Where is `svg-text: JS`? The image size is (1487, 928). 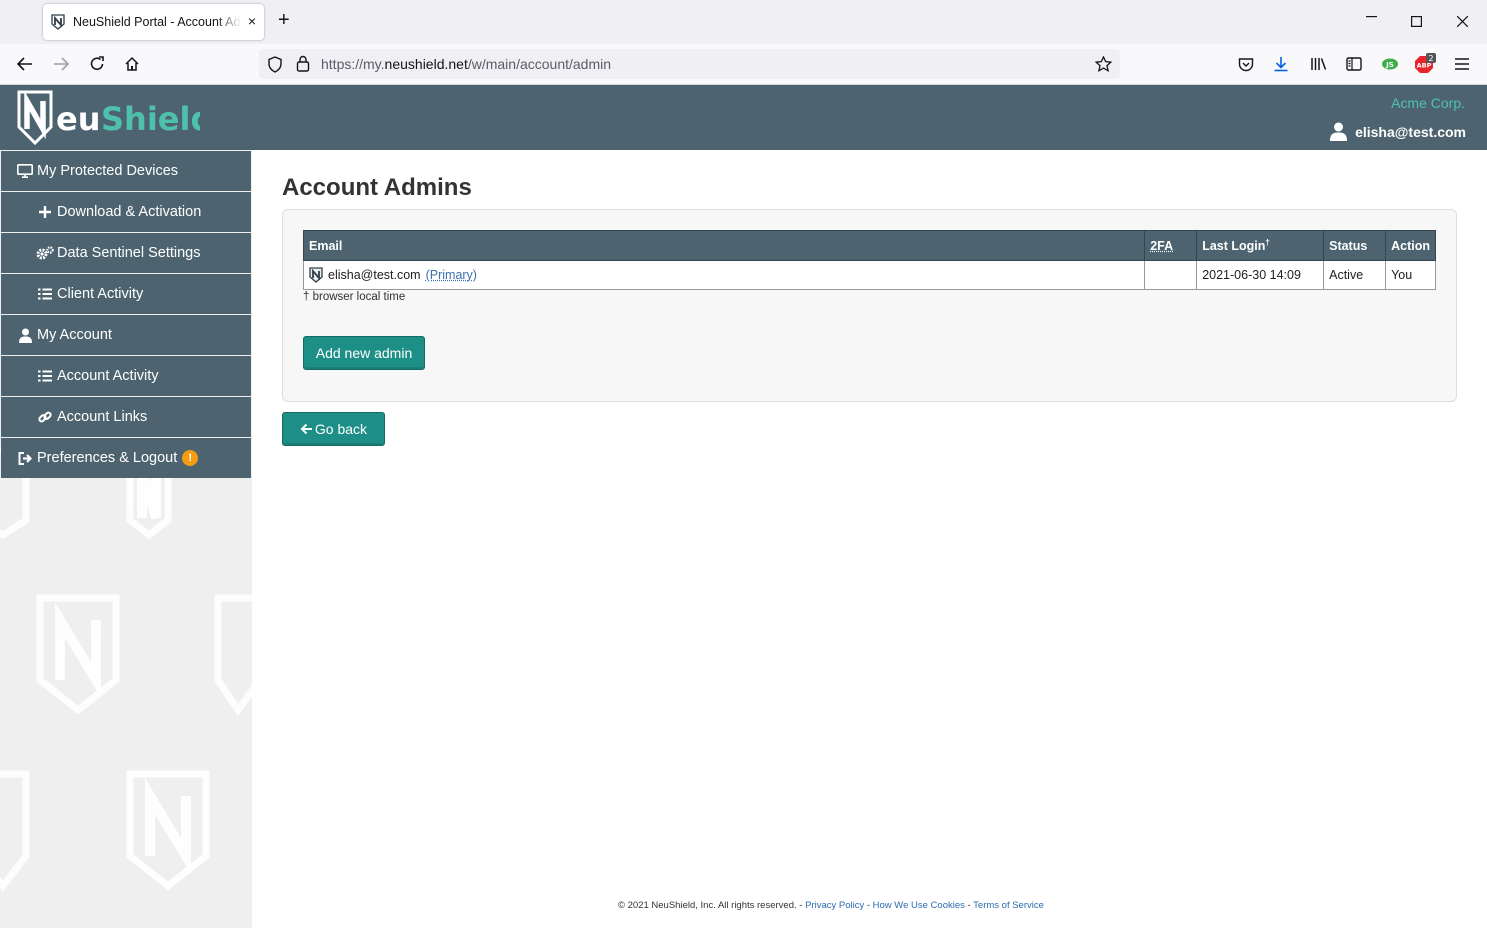 svg-text: JS is located at coordinates (1389, 65).